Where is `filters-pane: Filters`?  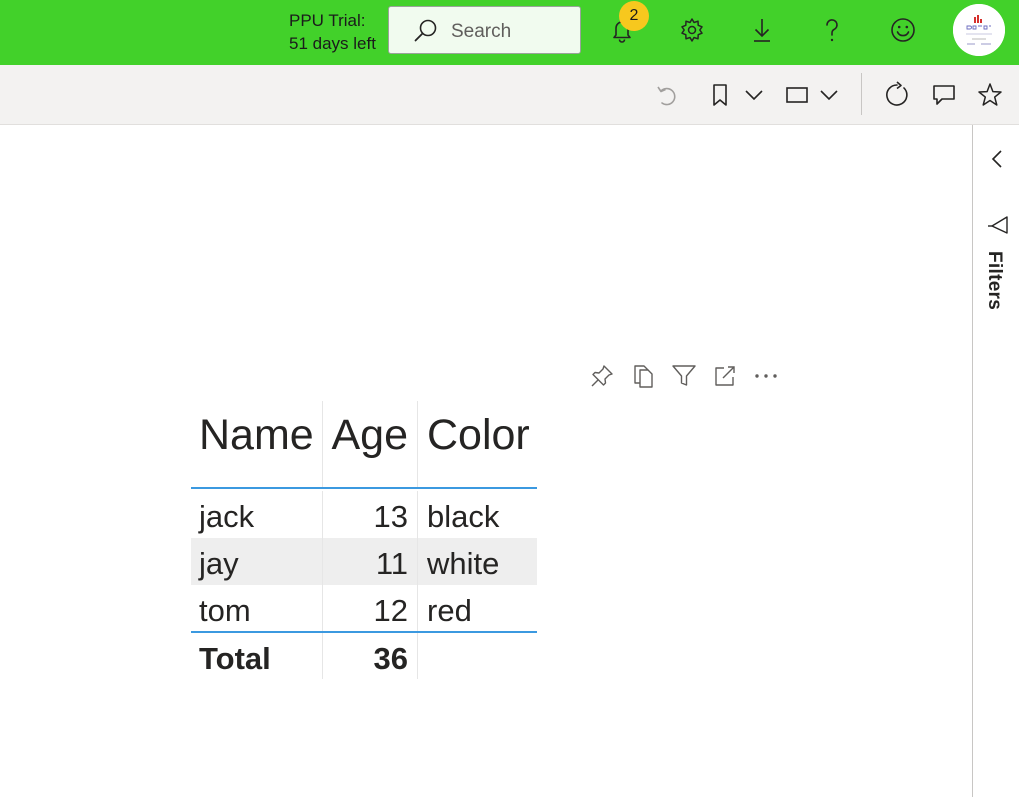
filters-pane: Filters is located at coordinates (995, 461).